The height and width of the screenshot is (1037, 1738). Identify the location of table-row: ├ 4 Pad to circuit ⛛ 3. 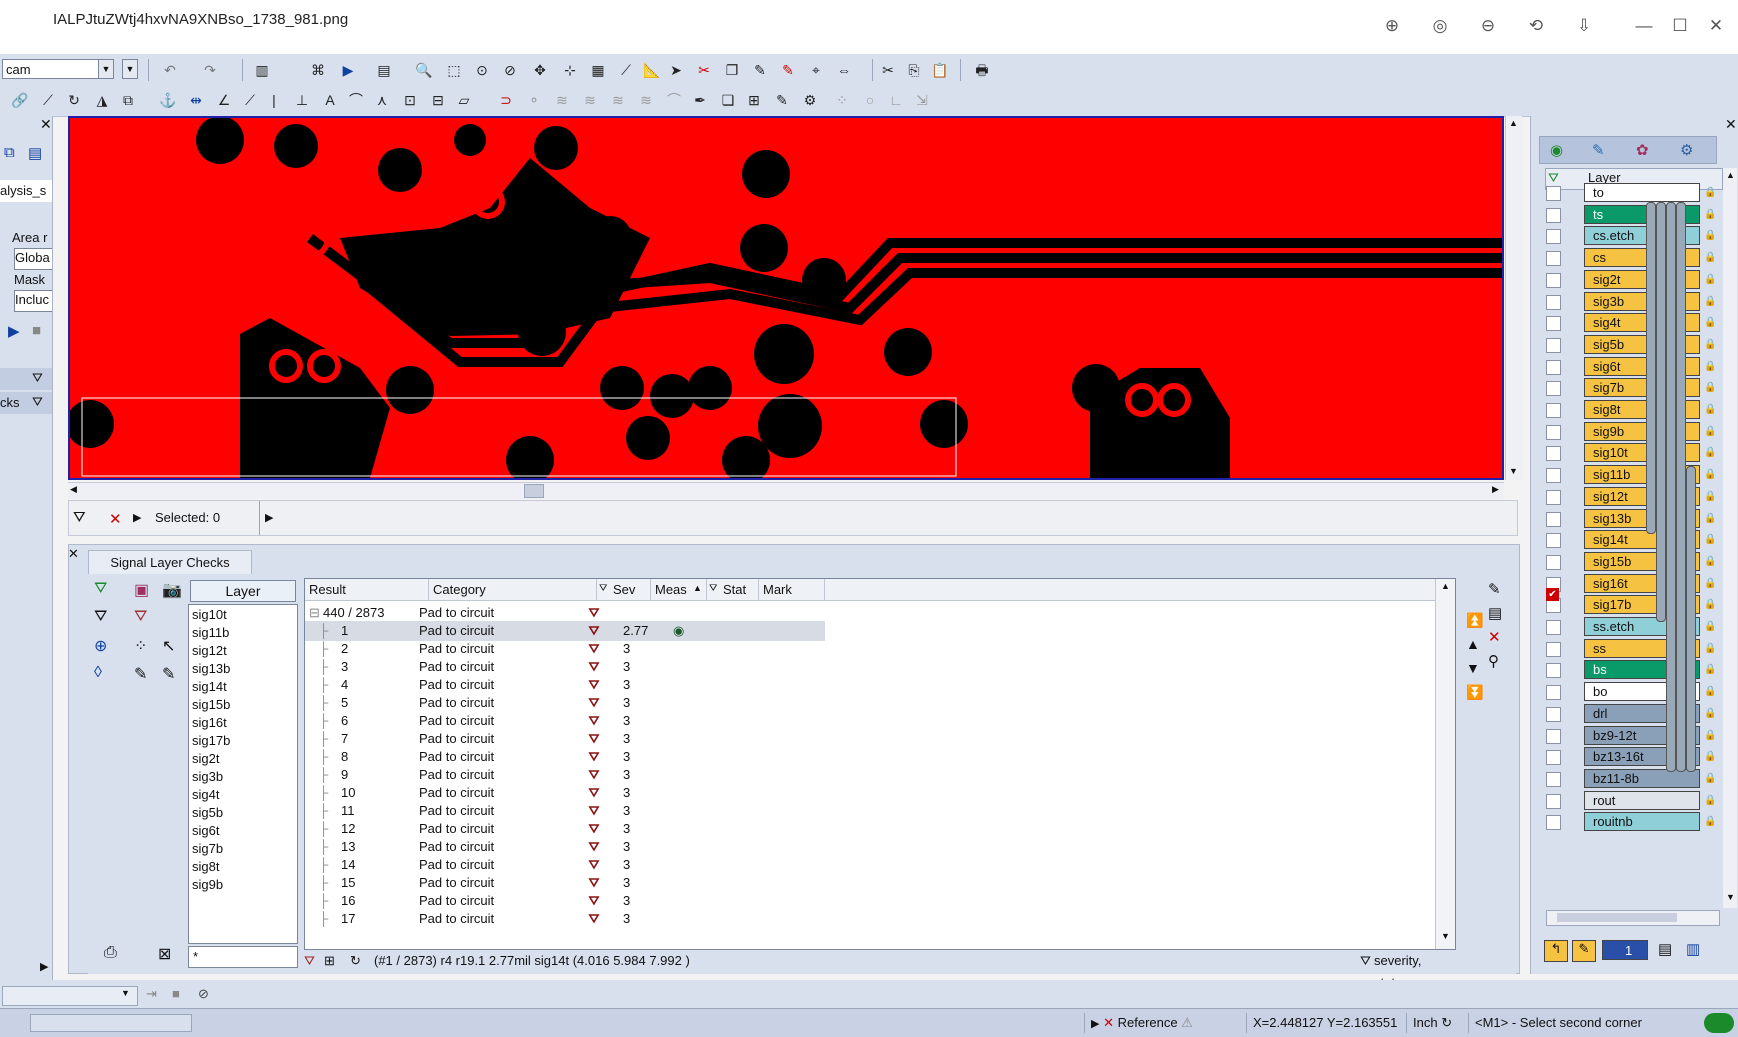
(565, 685).